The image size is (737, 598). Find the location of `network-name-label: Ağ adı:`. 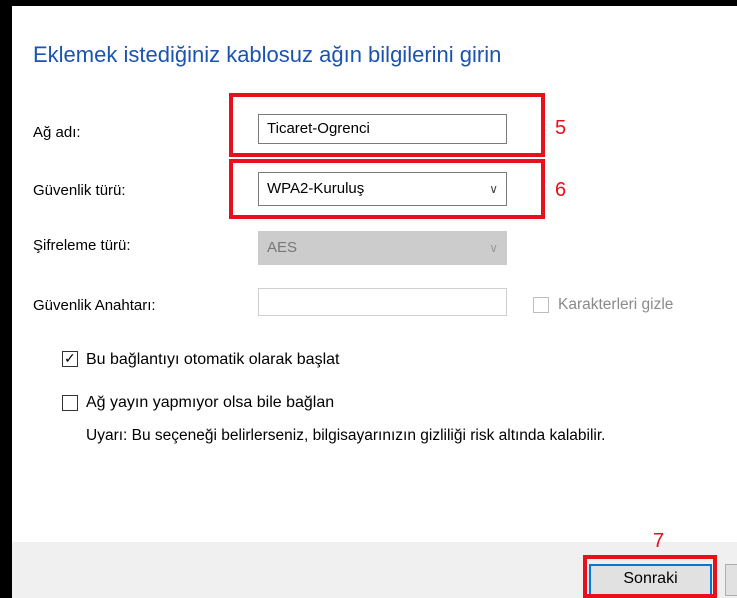

network-name-label: Ağ adı: is located at coordinates (57, 132).